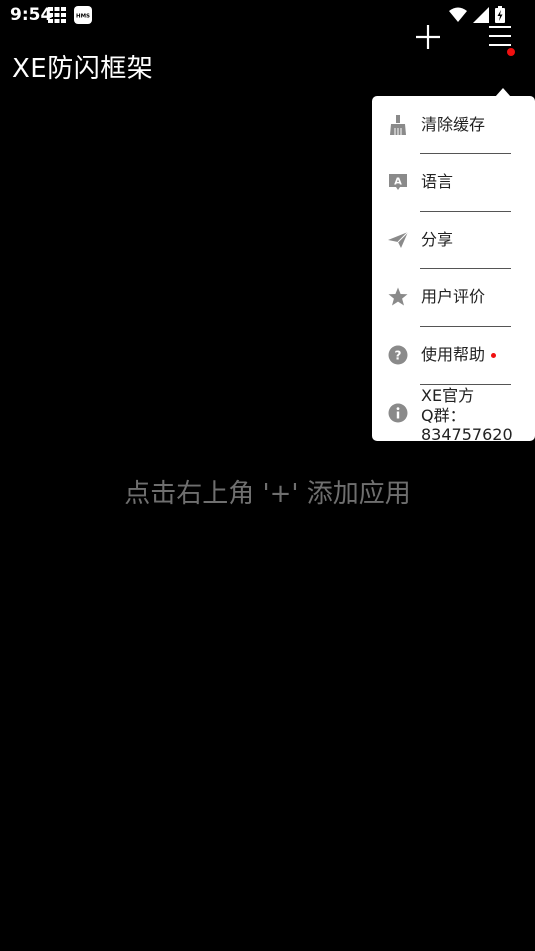 The width and height of the screenshot is (535, 951). What do you see at coordinates (467, 413) in the screenshot?
I see `menu-item-label: XE官方 Q群： 834757620` at bounding box center [467, 413].